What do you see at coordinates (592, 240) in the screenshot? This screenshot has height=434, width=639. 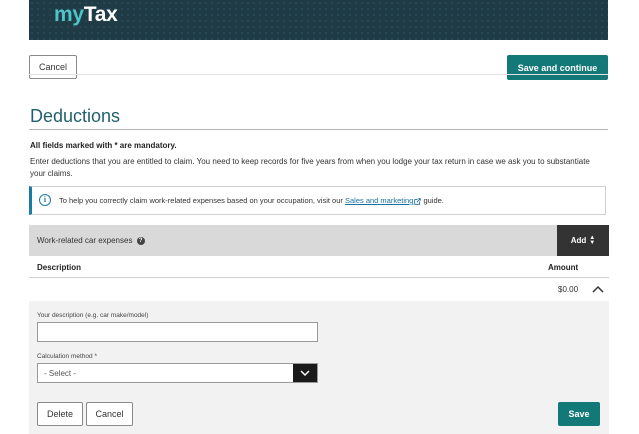 I see `sort-arrows-icon: ▲ ▼` at bounding box center [592, 240].